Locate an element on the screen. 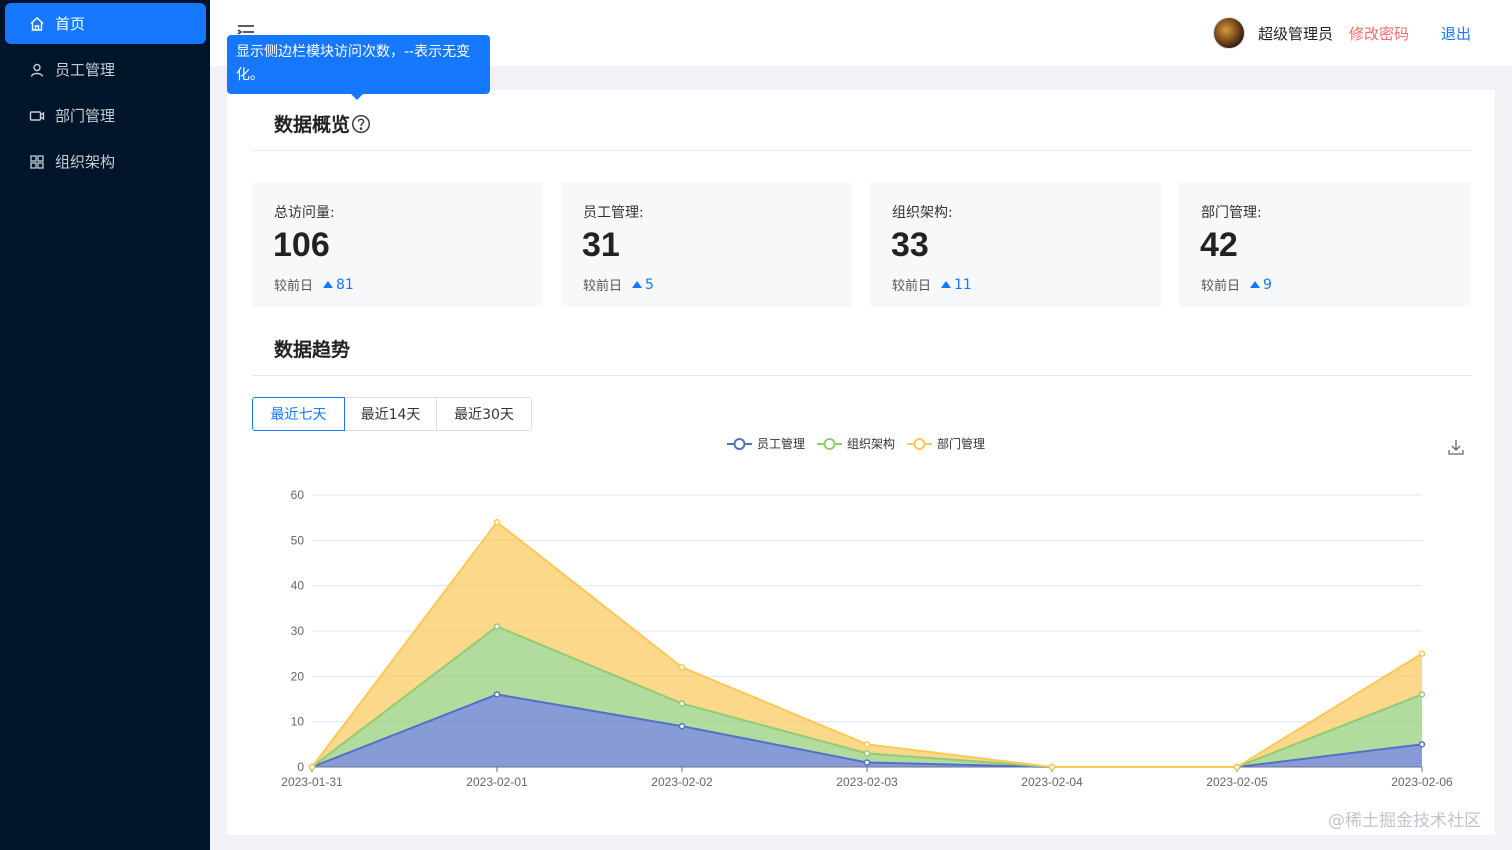  stat-compare: 较前日 9 is located at coordinates (1236, 285).